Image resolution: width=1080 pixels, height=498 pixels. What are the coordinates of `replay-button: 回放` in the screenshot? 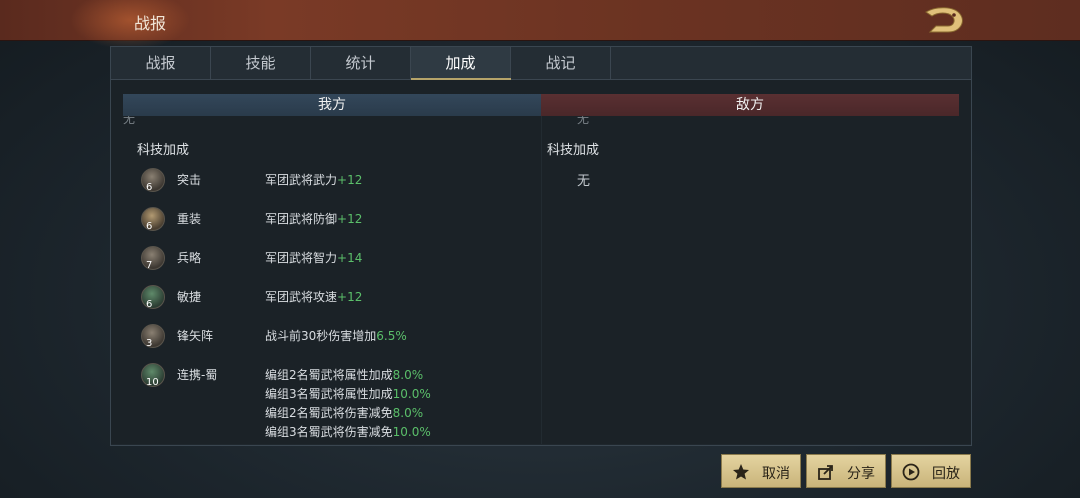 It's located at (931, 471).